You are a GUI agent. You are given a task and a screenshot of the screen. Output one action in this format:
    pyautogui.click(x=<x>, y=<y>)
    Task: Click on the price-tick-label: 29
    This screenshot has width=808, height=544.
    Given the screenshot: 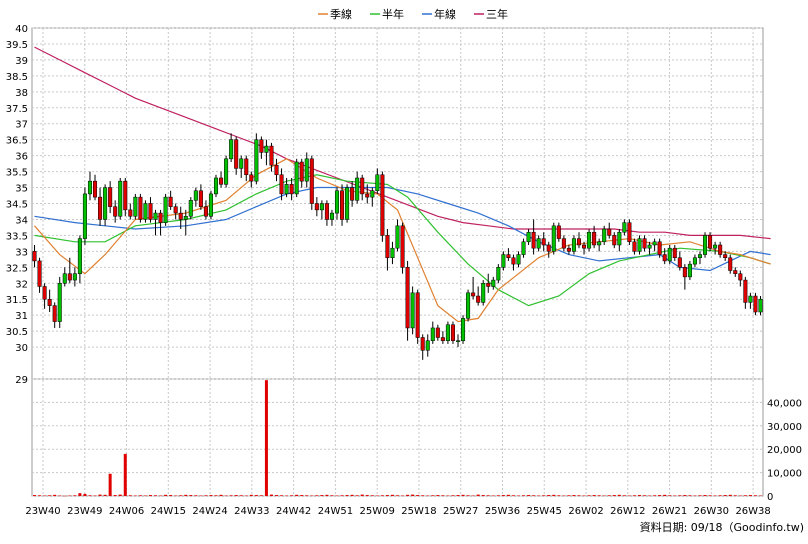 What is the action you would take?
    pyautogui.click(x=21, y=380)
    